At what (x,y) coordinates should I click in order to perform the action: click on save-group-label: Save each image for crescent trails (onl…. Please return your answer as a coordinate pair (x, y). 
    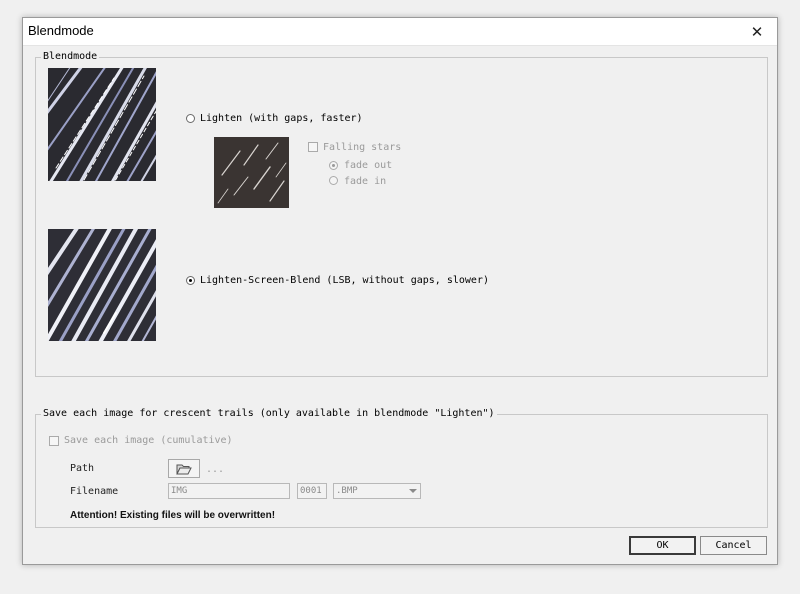
    Looking at the image, I should click on (269, 414).